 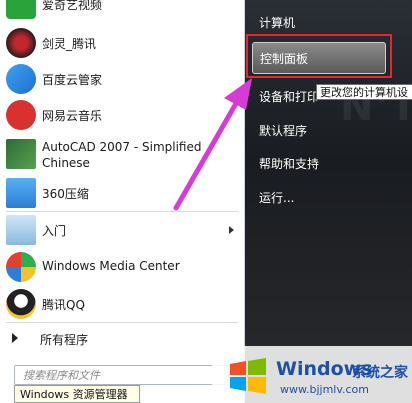 What do you see at coordinates (21, 267) in the screenshot?
I see `media-center-icon` at bounding box center [21, 267].